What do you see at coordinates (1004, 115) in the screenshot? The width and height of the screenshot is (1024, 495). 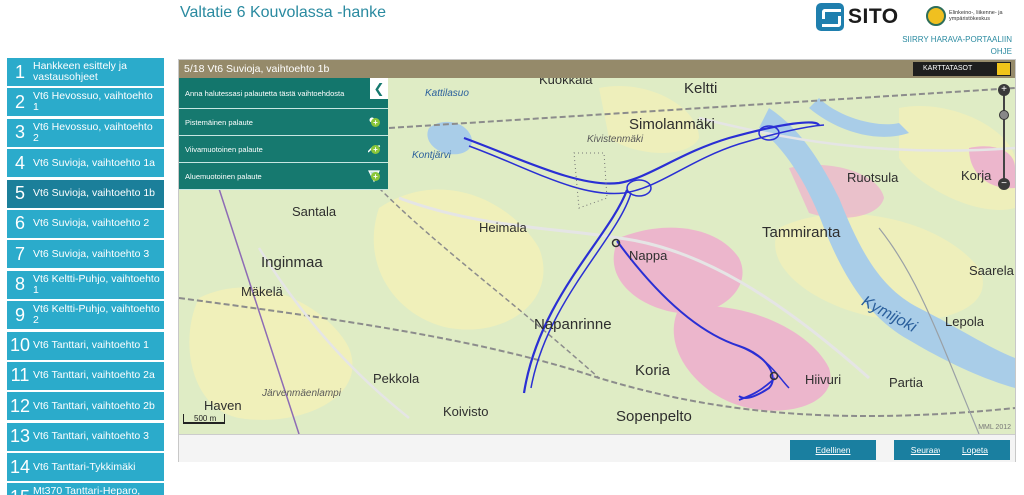 I see `zoom-slider-handle` at bounding box center [1004, 115].